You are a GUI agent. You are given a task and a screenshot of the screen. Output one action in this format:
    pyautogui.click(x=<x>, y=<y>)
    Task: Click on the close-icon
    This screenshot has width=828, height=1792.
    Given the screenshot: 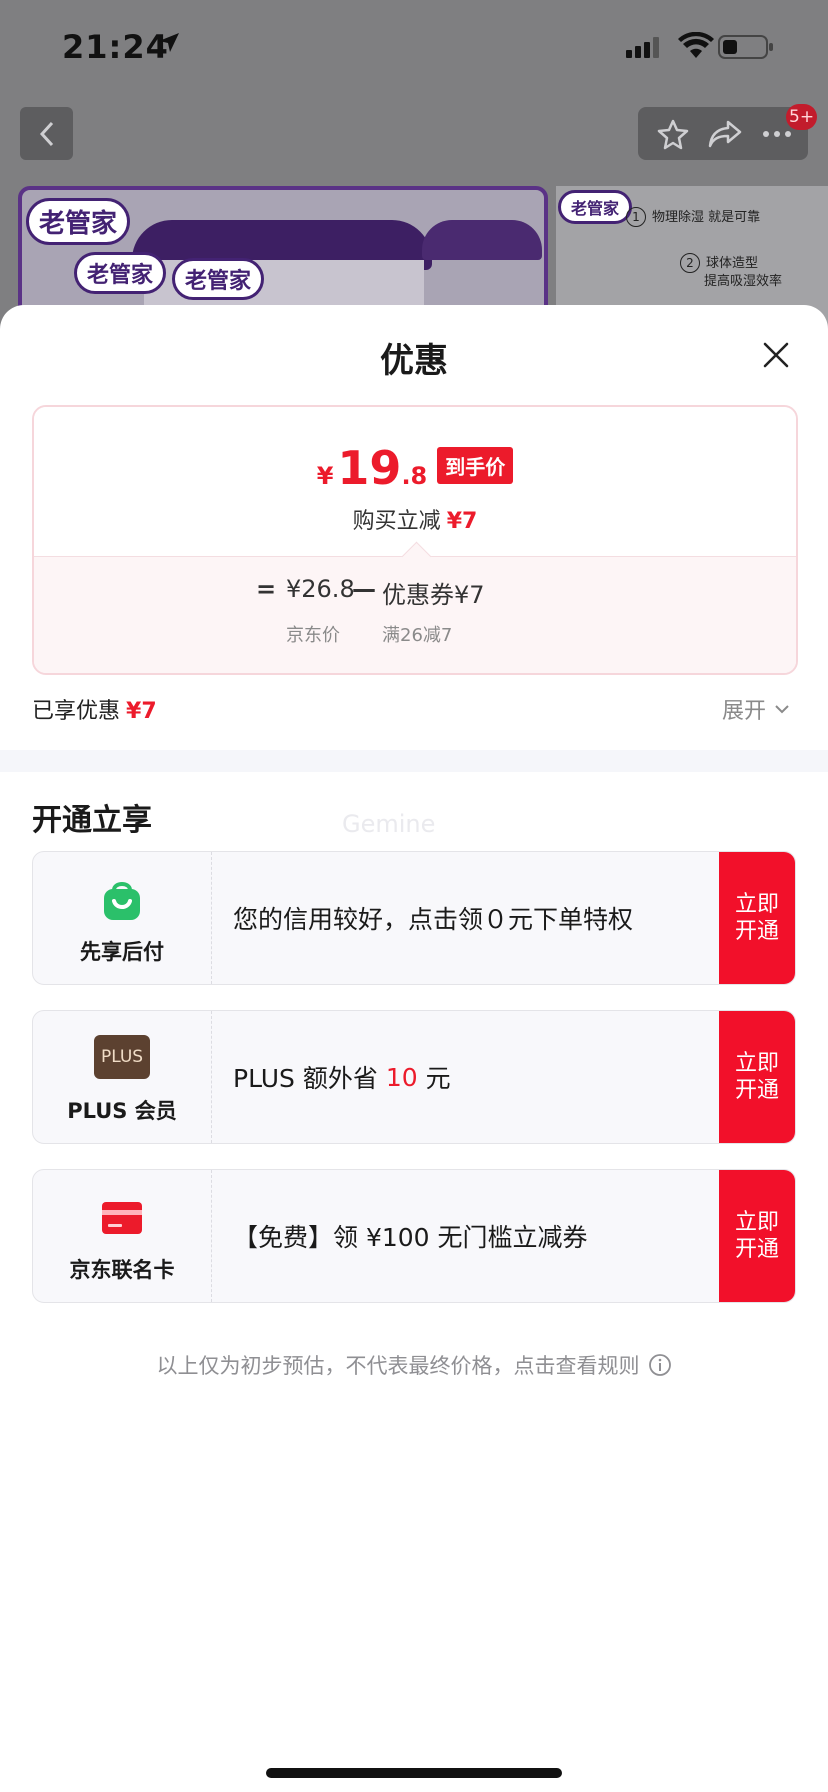 What is the action you would take?
    pyautogui.click(x=776, y=355)
    